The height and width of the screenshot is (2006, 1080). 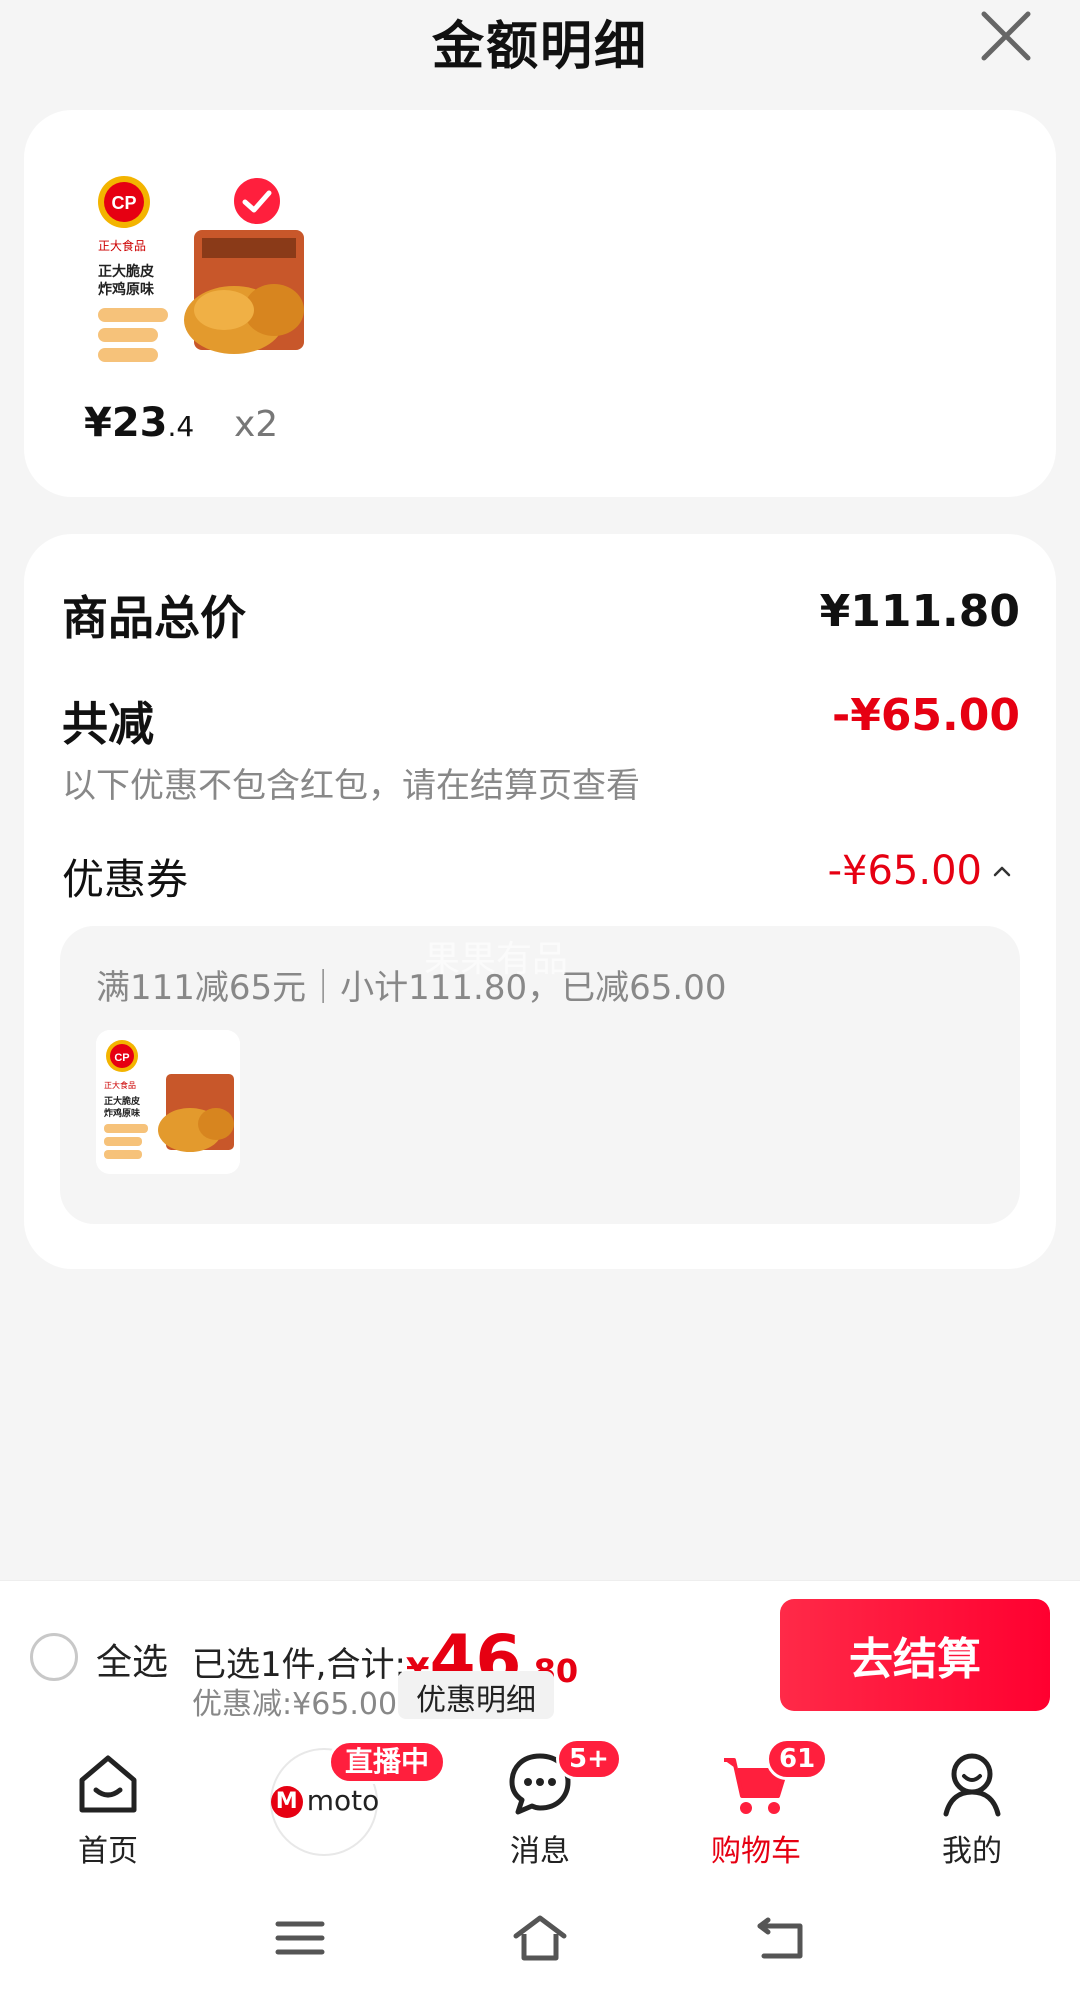 I want to click on total-price-label: 商品总价, so click(x=154, y=618).